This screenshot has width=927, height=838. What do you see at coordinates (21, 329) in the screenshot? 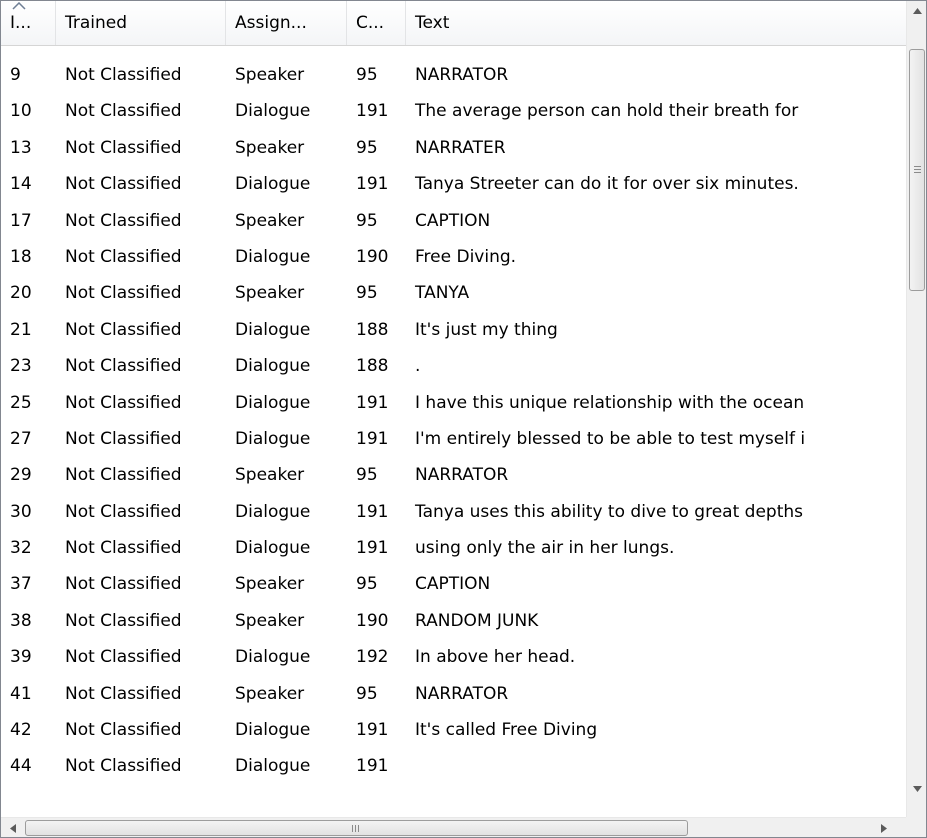
I see `cell-id: 21` at bounding box center [21, 329].